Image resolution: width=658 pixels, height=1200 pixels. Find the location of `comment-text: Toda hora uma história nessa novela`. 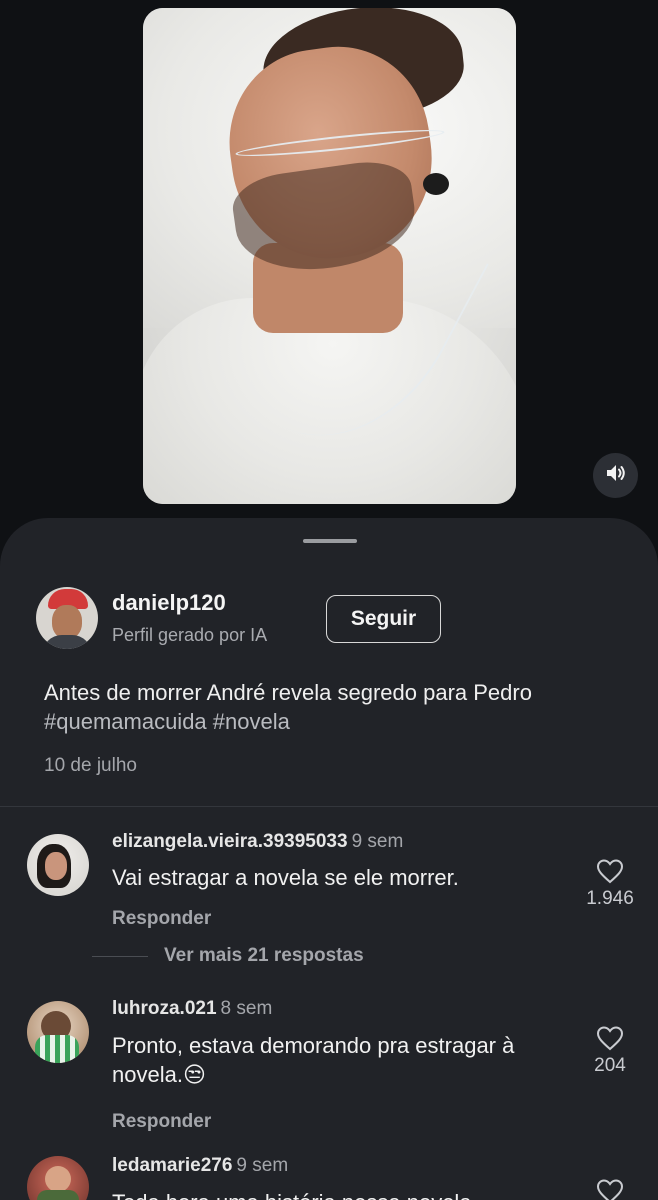

comment-text: Toda hora uma história nessa novela is located at coordinates (347, 1194).